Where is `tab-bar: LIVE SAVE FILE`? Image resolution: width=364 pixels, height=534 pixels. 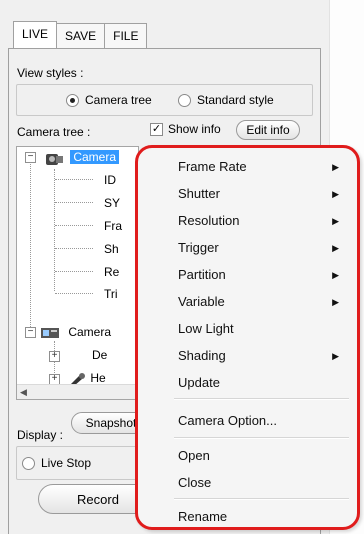 tab-bar: LIVE SAVE FILE is located at coordinates (80, 34).